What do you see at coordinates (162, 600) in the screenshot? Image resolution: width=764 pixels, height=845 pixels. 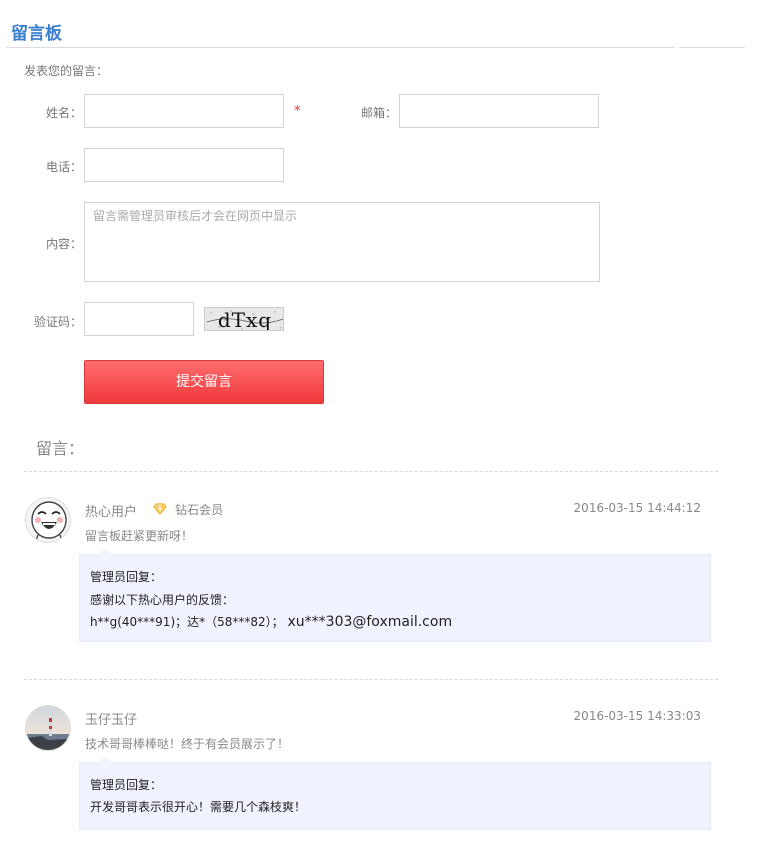 I see `reply-line: 感谢以下热心用户的反馈：` at bounding box center [162, 600].